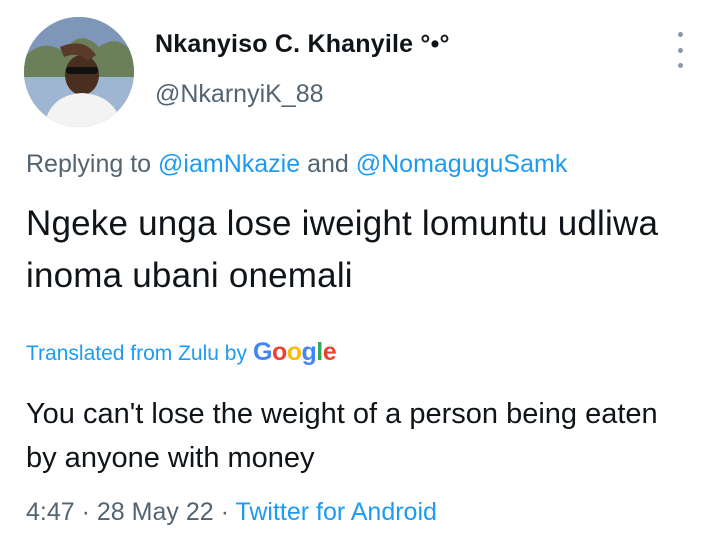  Describe the element at coordinates (50, 512) in the screenshot. I see `tweet-time: 4:47` at that location.